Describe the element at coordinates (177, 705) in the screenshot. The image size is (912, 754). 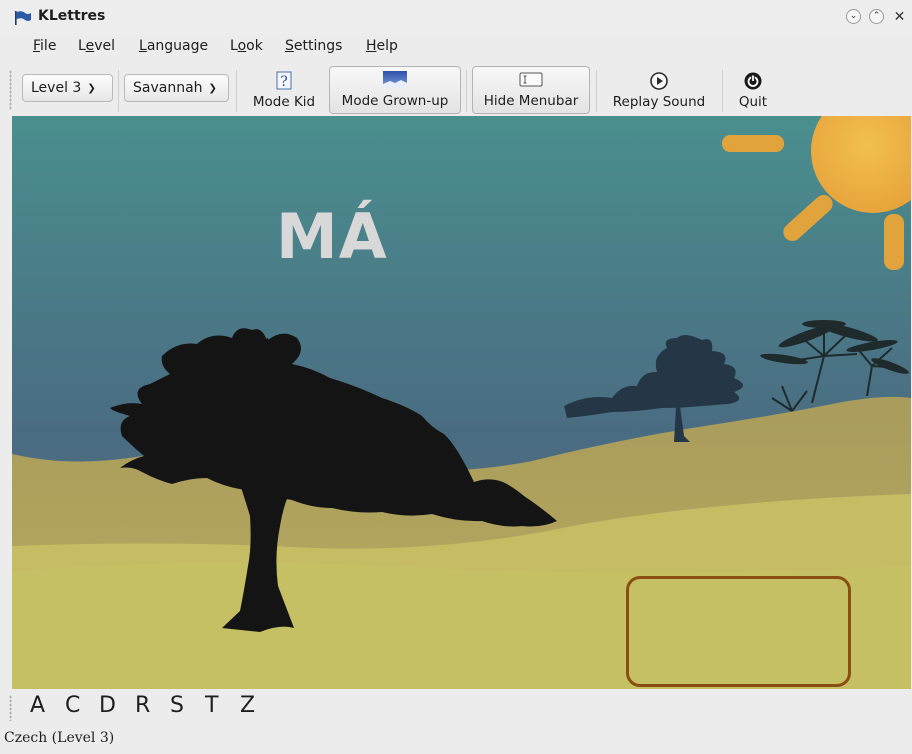
I see `letter-button-s: S` at that location.